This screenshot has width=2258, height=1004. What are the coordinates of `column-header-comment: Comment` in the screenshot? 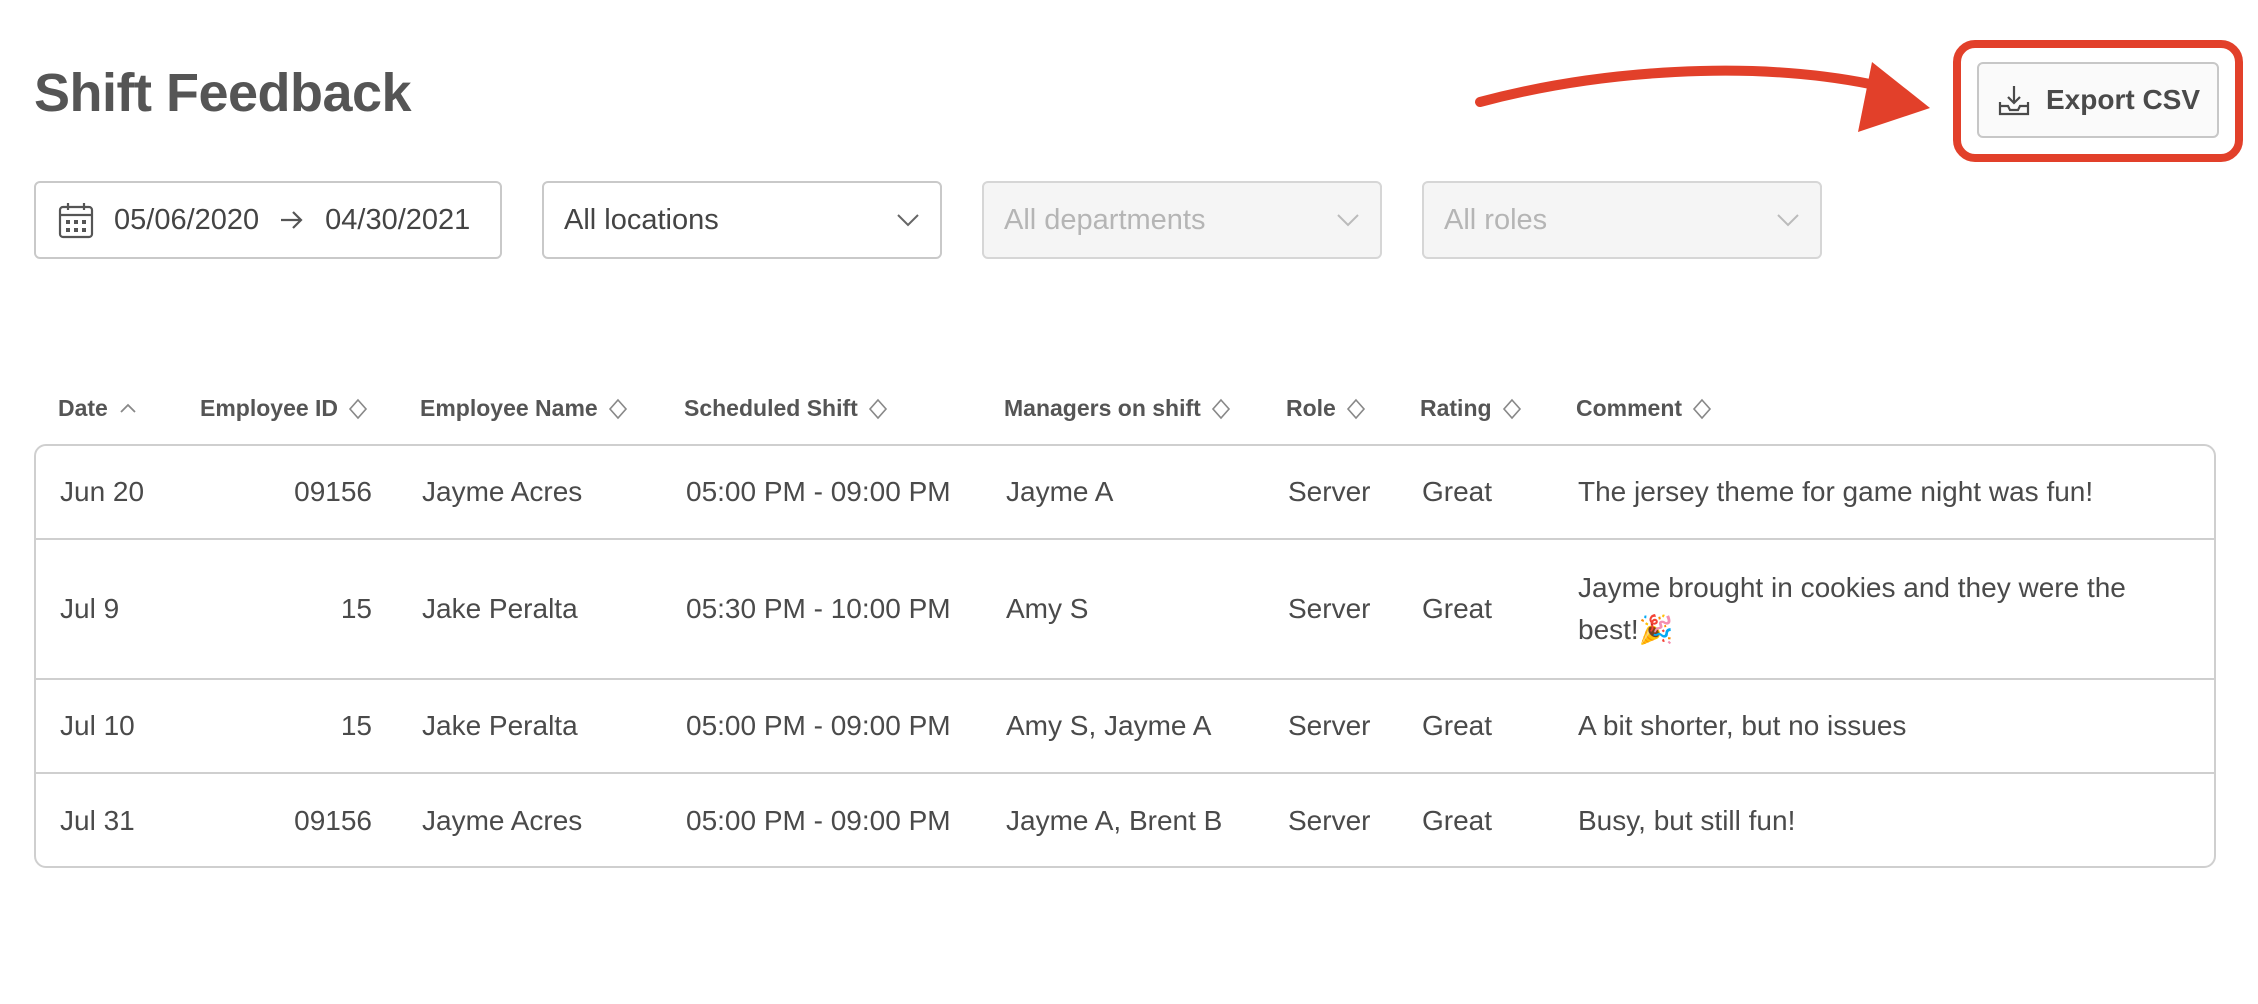 It's located at (1644, 408).